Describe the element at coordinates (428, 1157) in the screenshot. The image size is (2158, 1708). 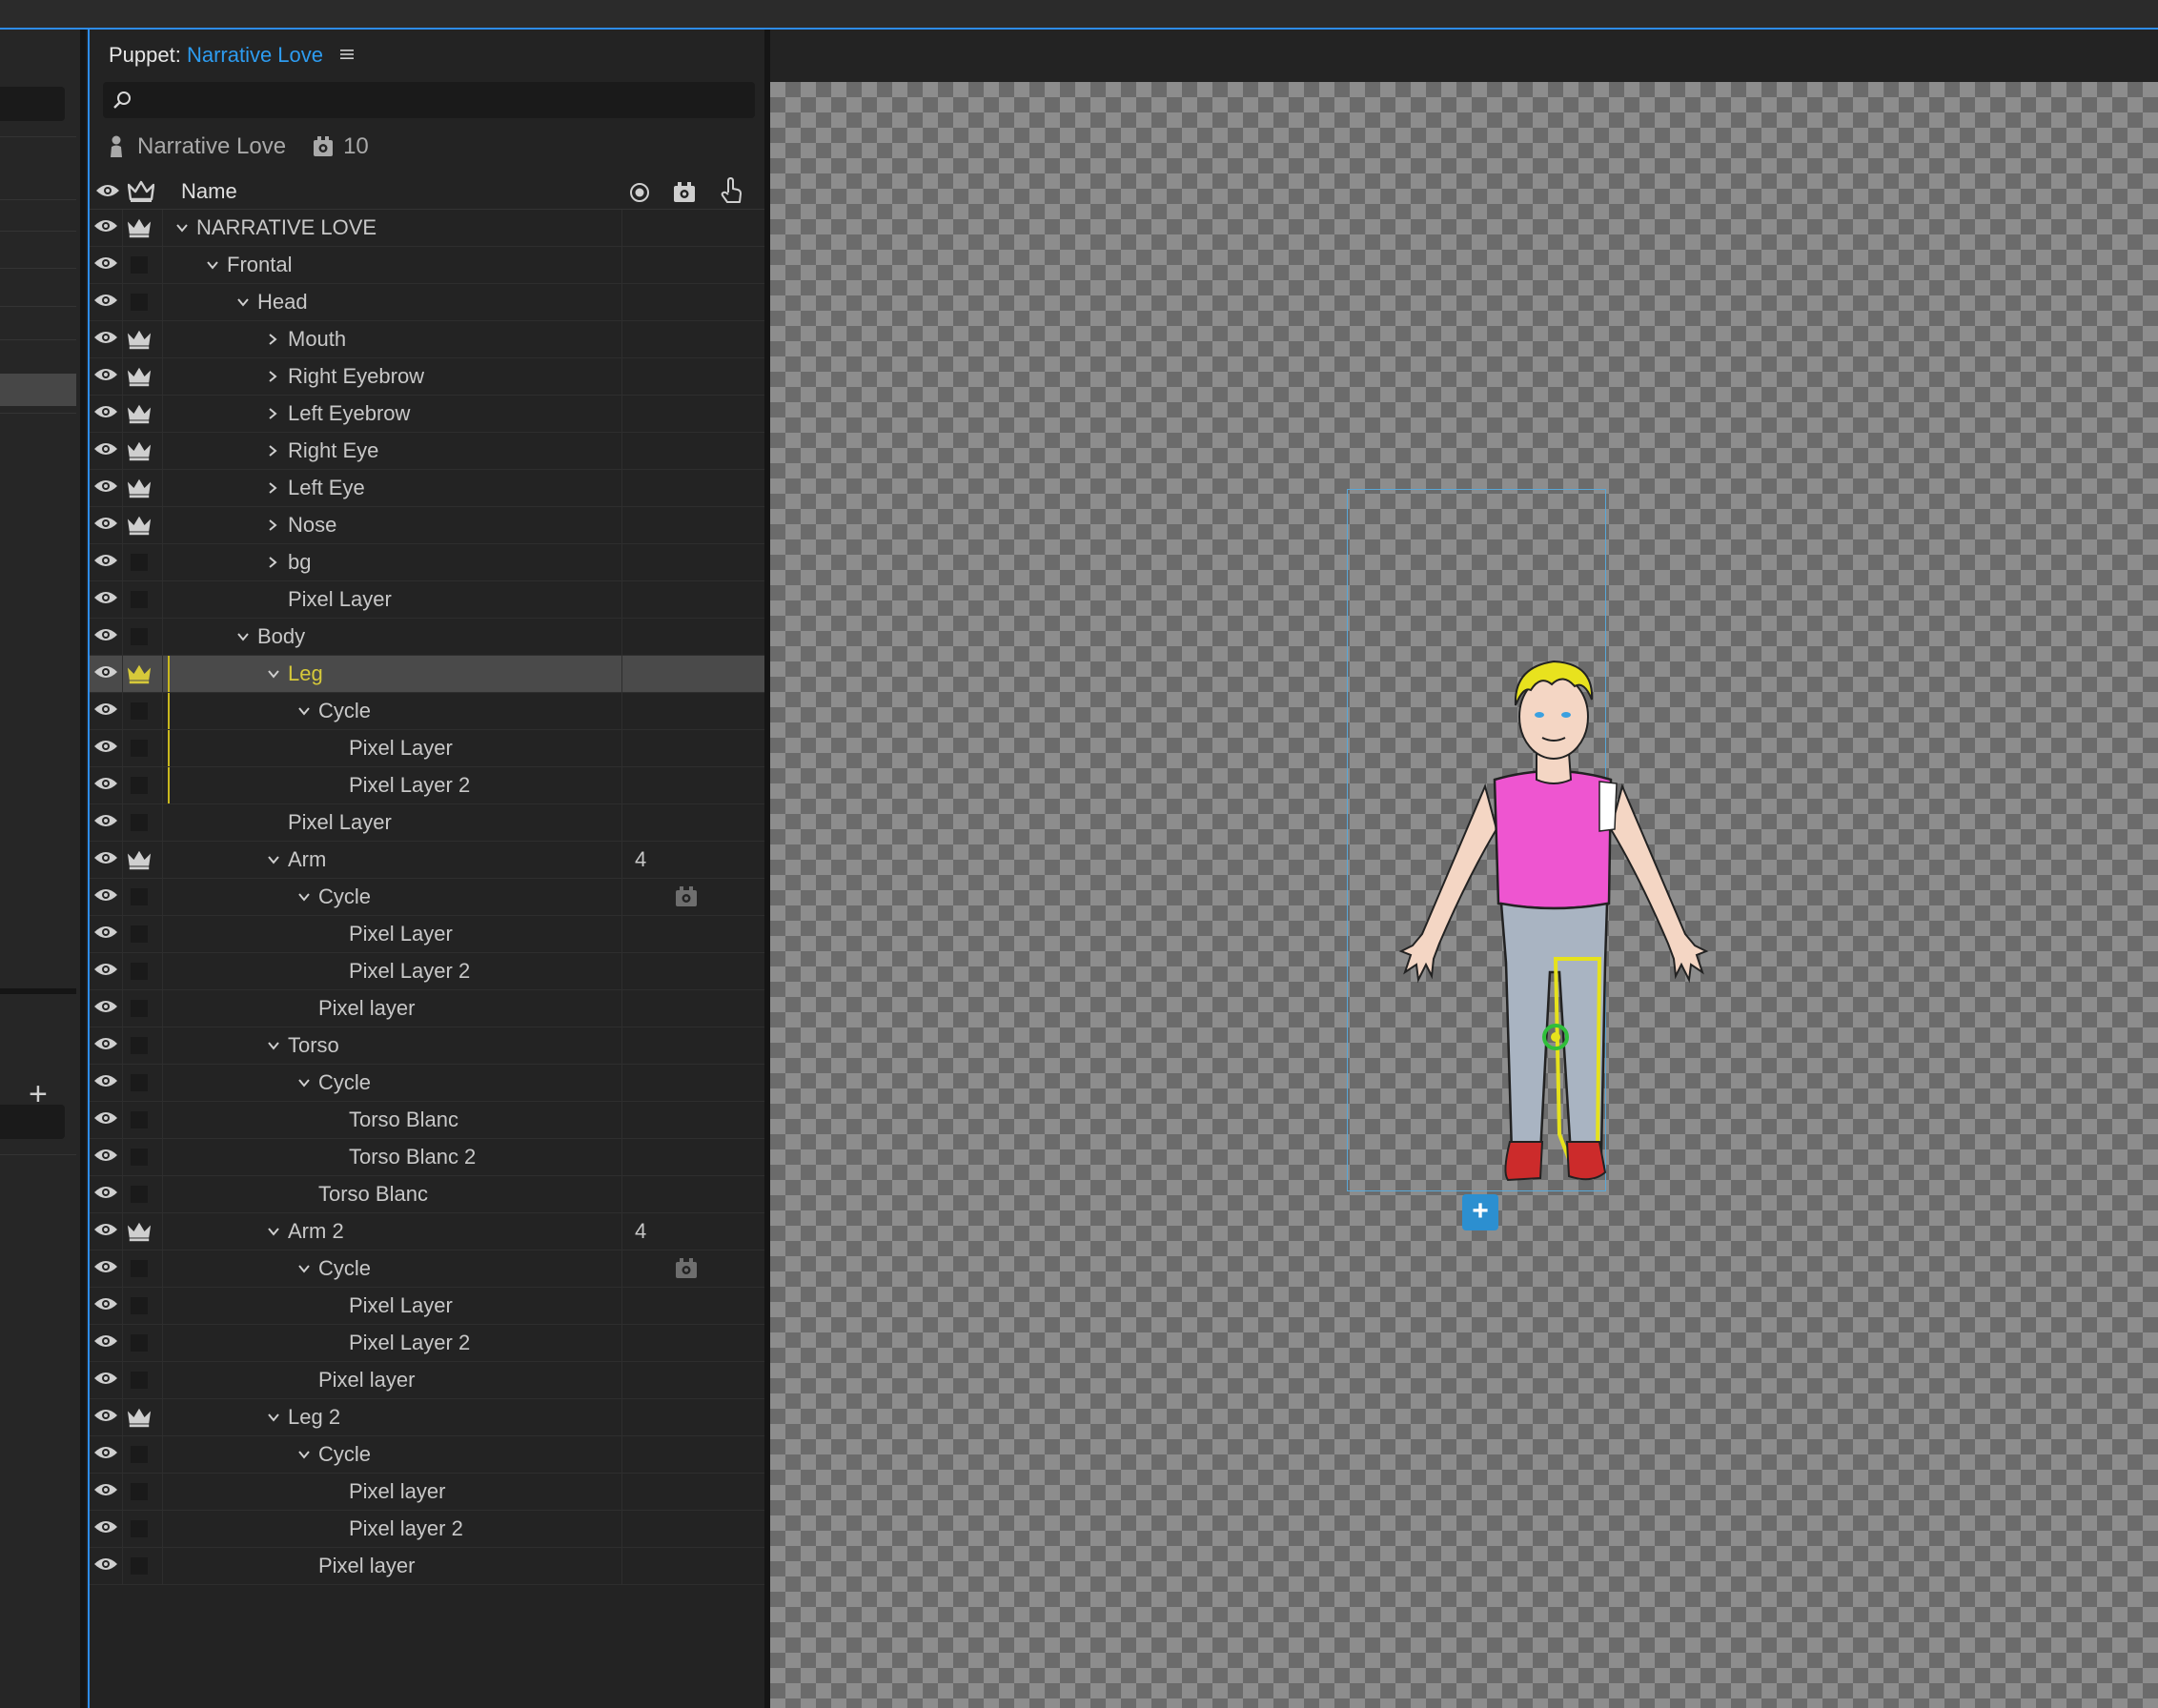
I see `layer-row: Torso Blanc 2` at that location.